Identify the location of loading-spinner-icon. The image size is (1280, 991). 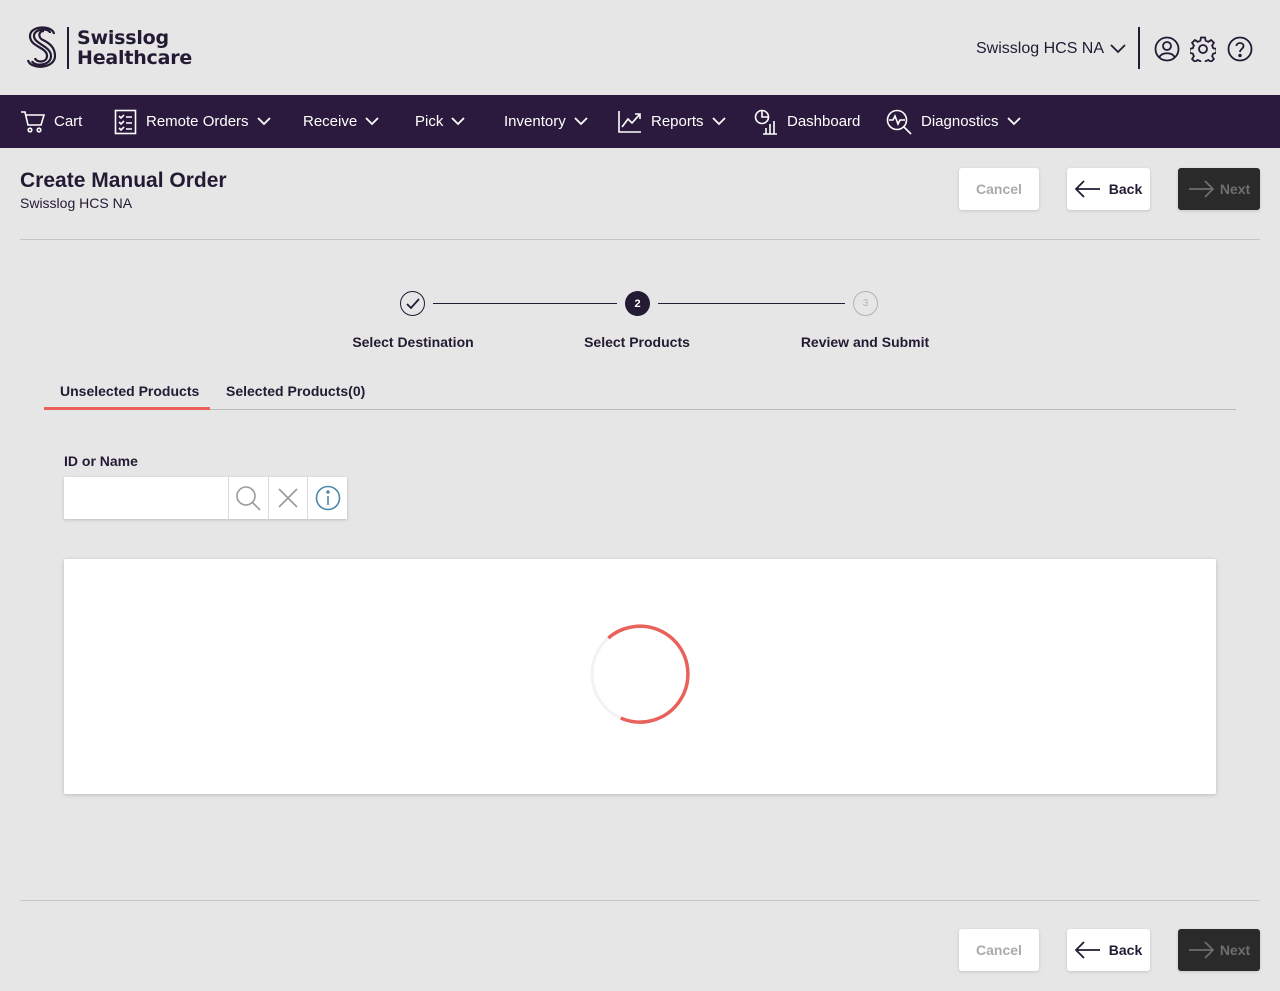
(640, 674).